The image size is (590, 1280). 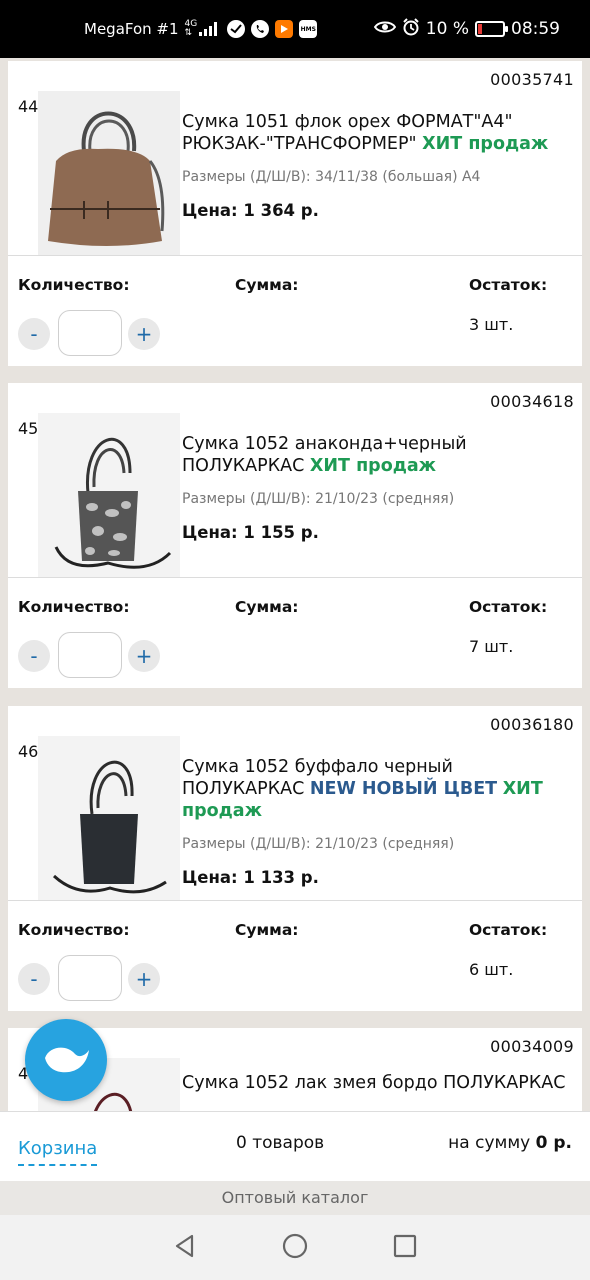 I want to click on viber-icon, so click(x=260, y=29).